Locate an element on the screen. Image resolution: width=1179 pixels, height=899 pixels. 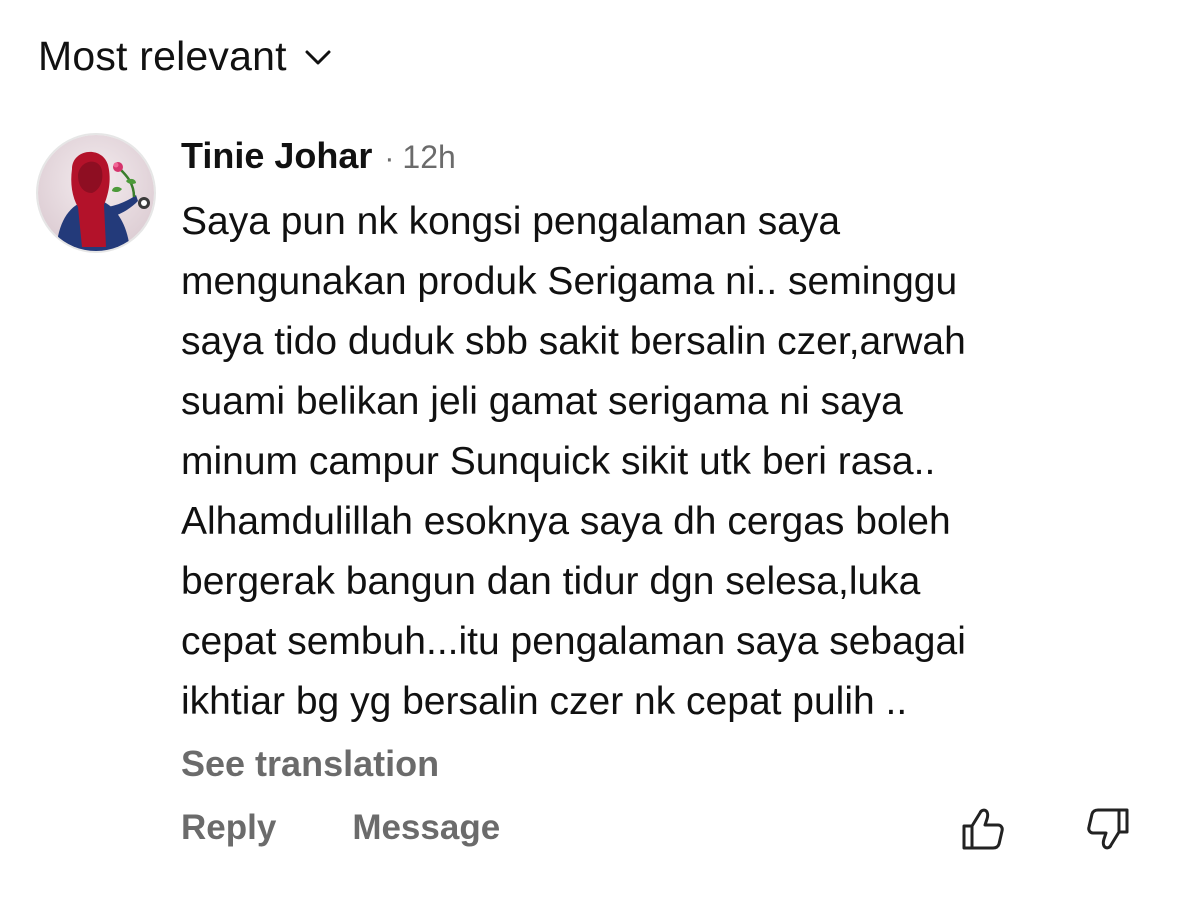
dislike-button is located at coordinates (1108, 829).